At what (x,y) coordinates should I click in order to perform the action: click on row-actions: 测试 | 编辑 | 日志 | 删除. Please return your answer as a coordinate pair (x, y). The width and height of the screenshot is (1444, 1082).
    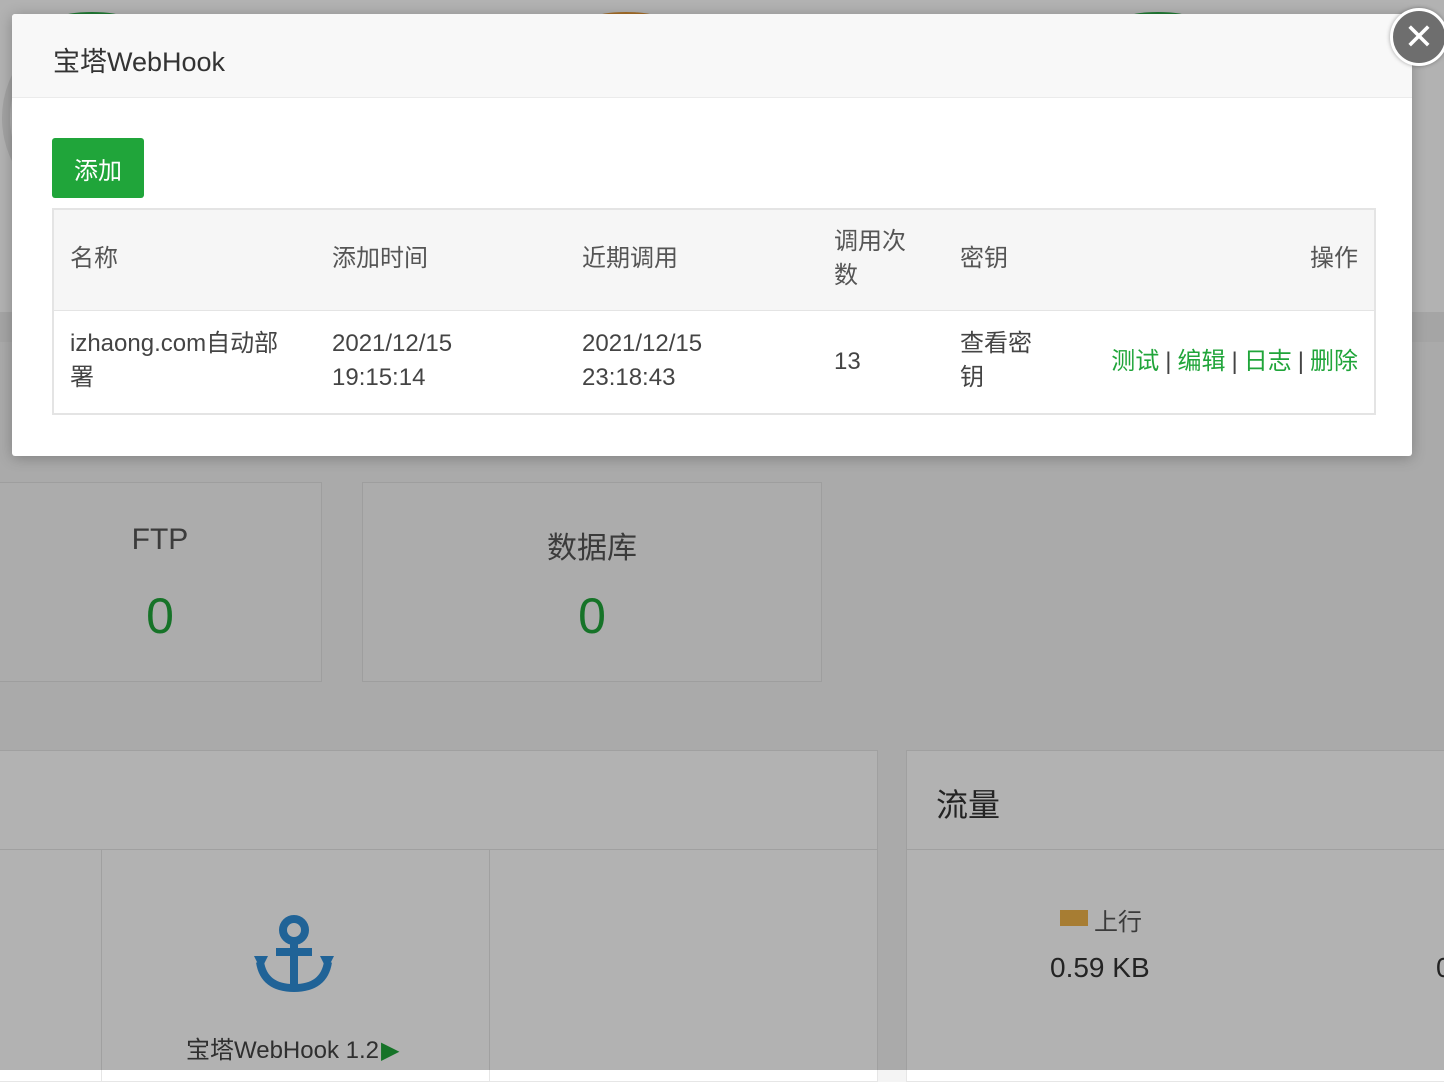
    Looking at the image, I should click on (1234, 362).